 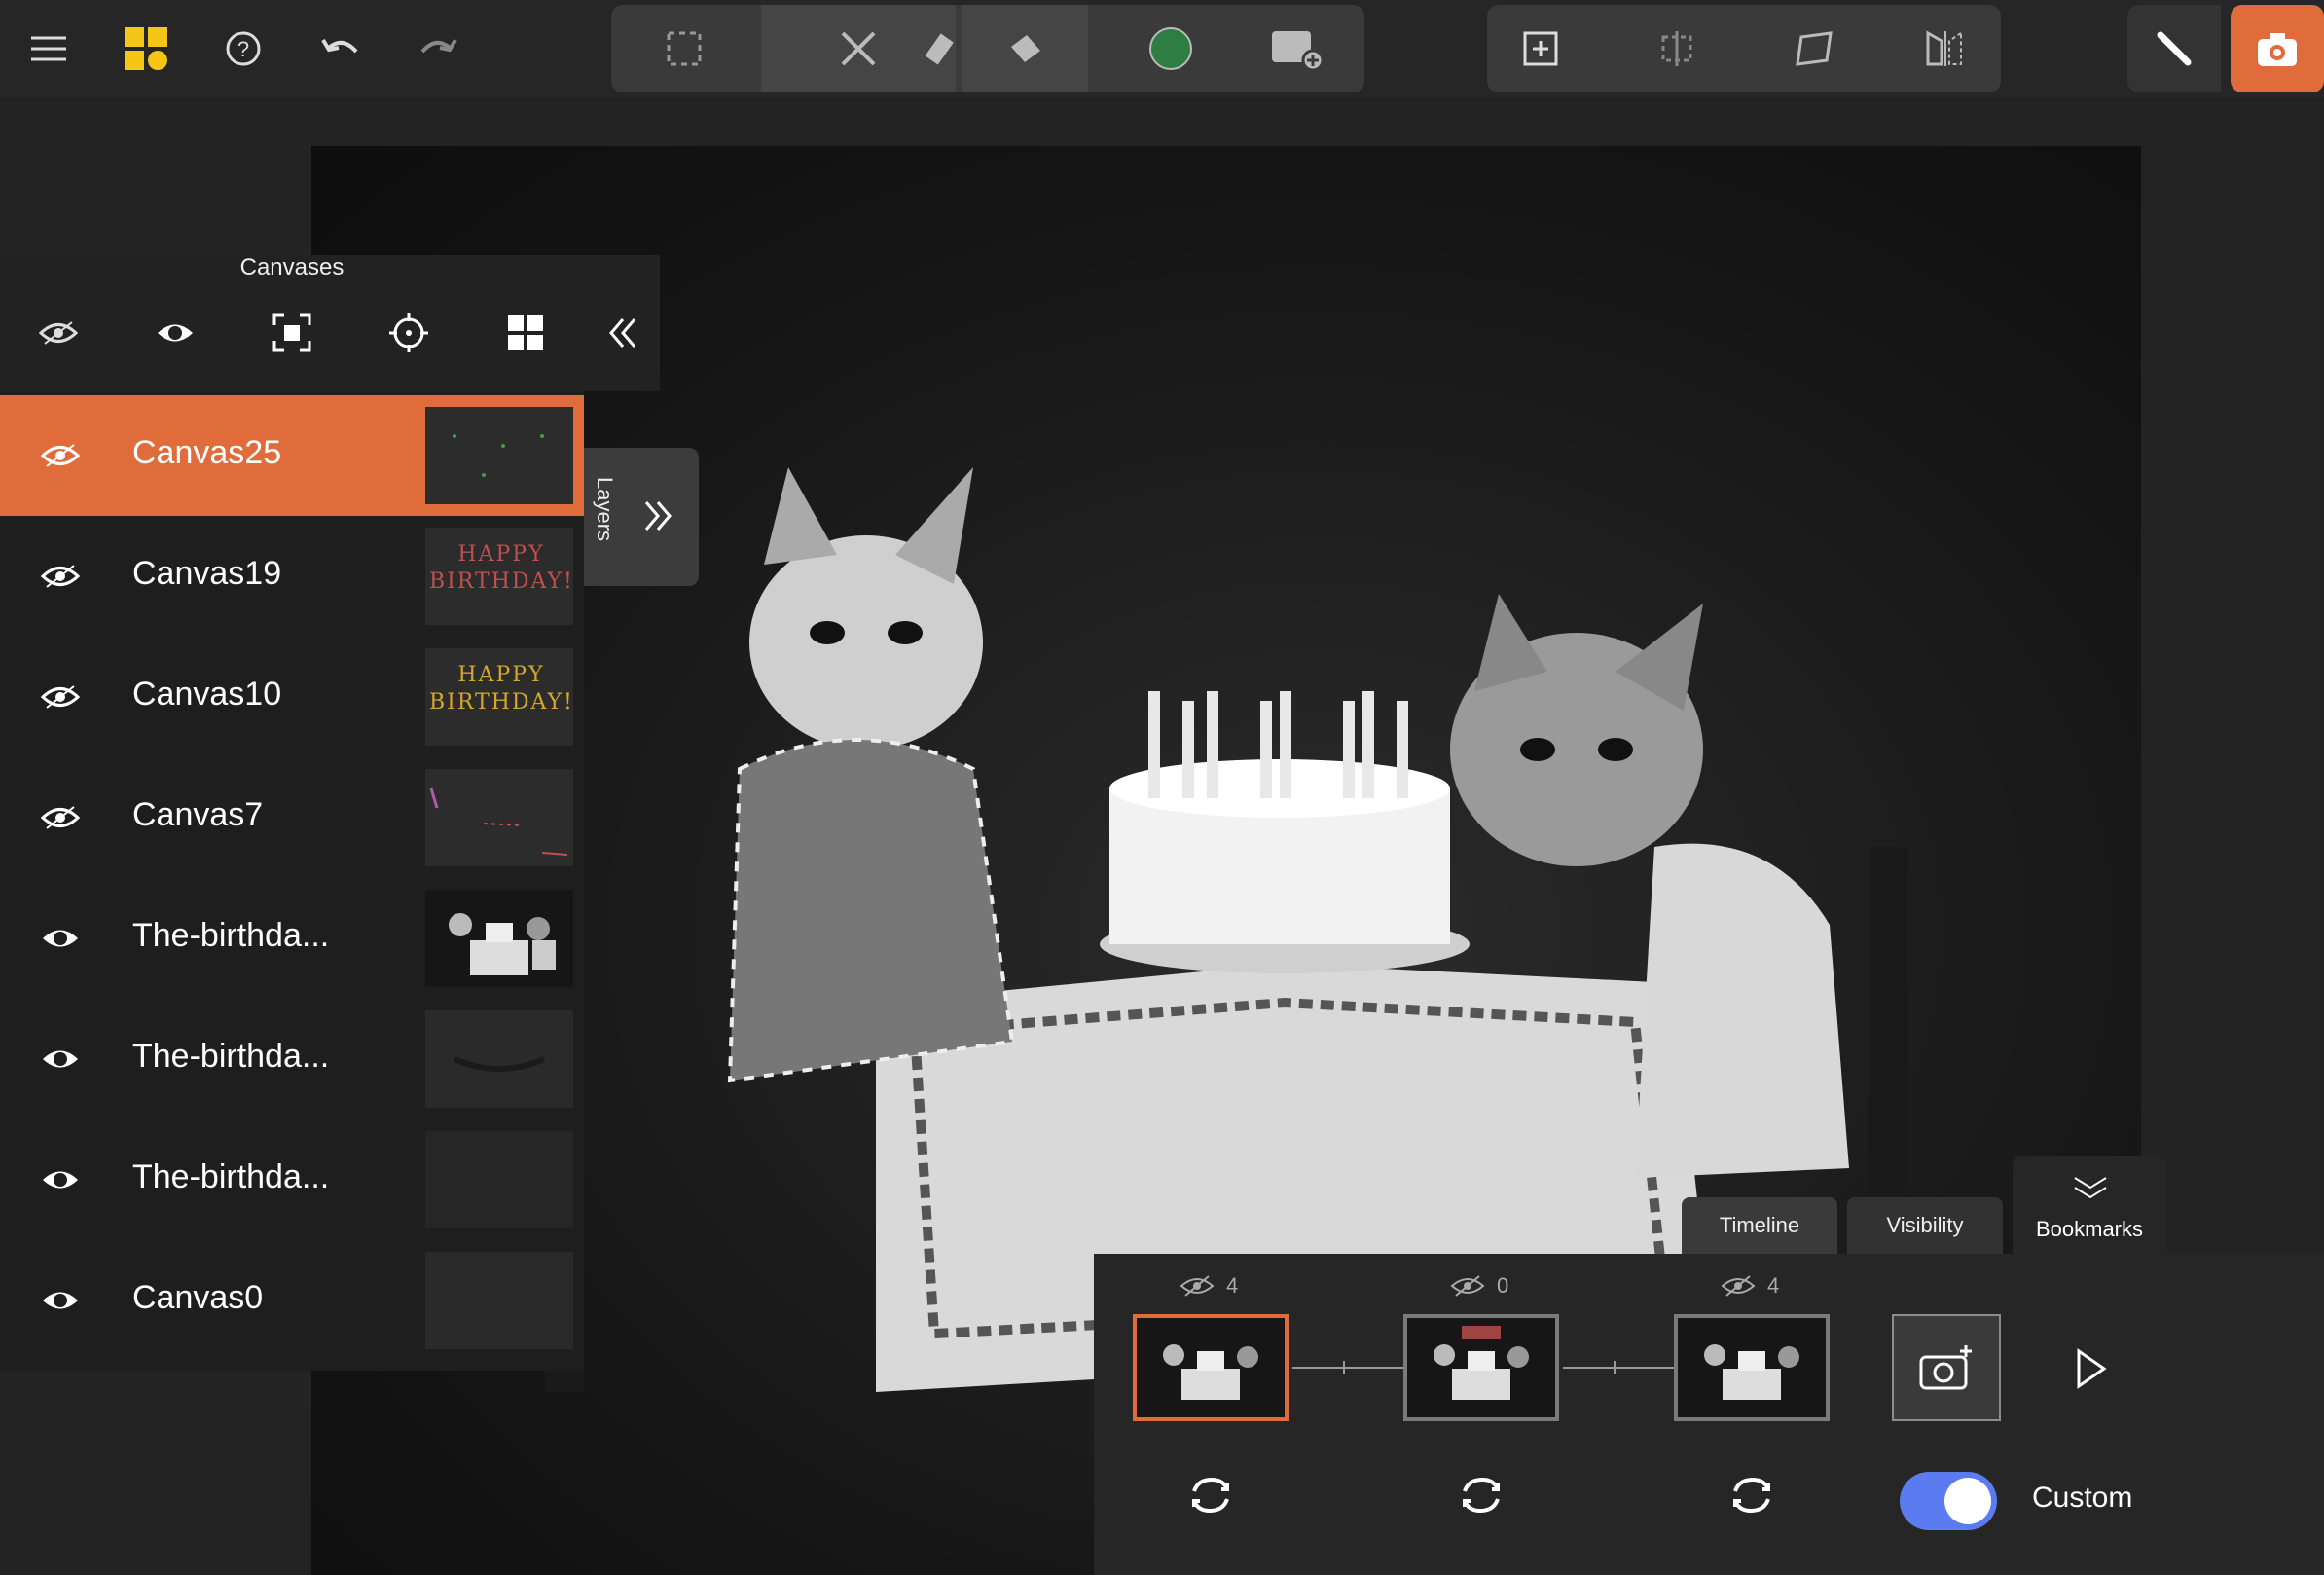 What do you see at coordinates (684, 49) in the screenshot?
I see `selection-icon` at bounding box center [684, 49].